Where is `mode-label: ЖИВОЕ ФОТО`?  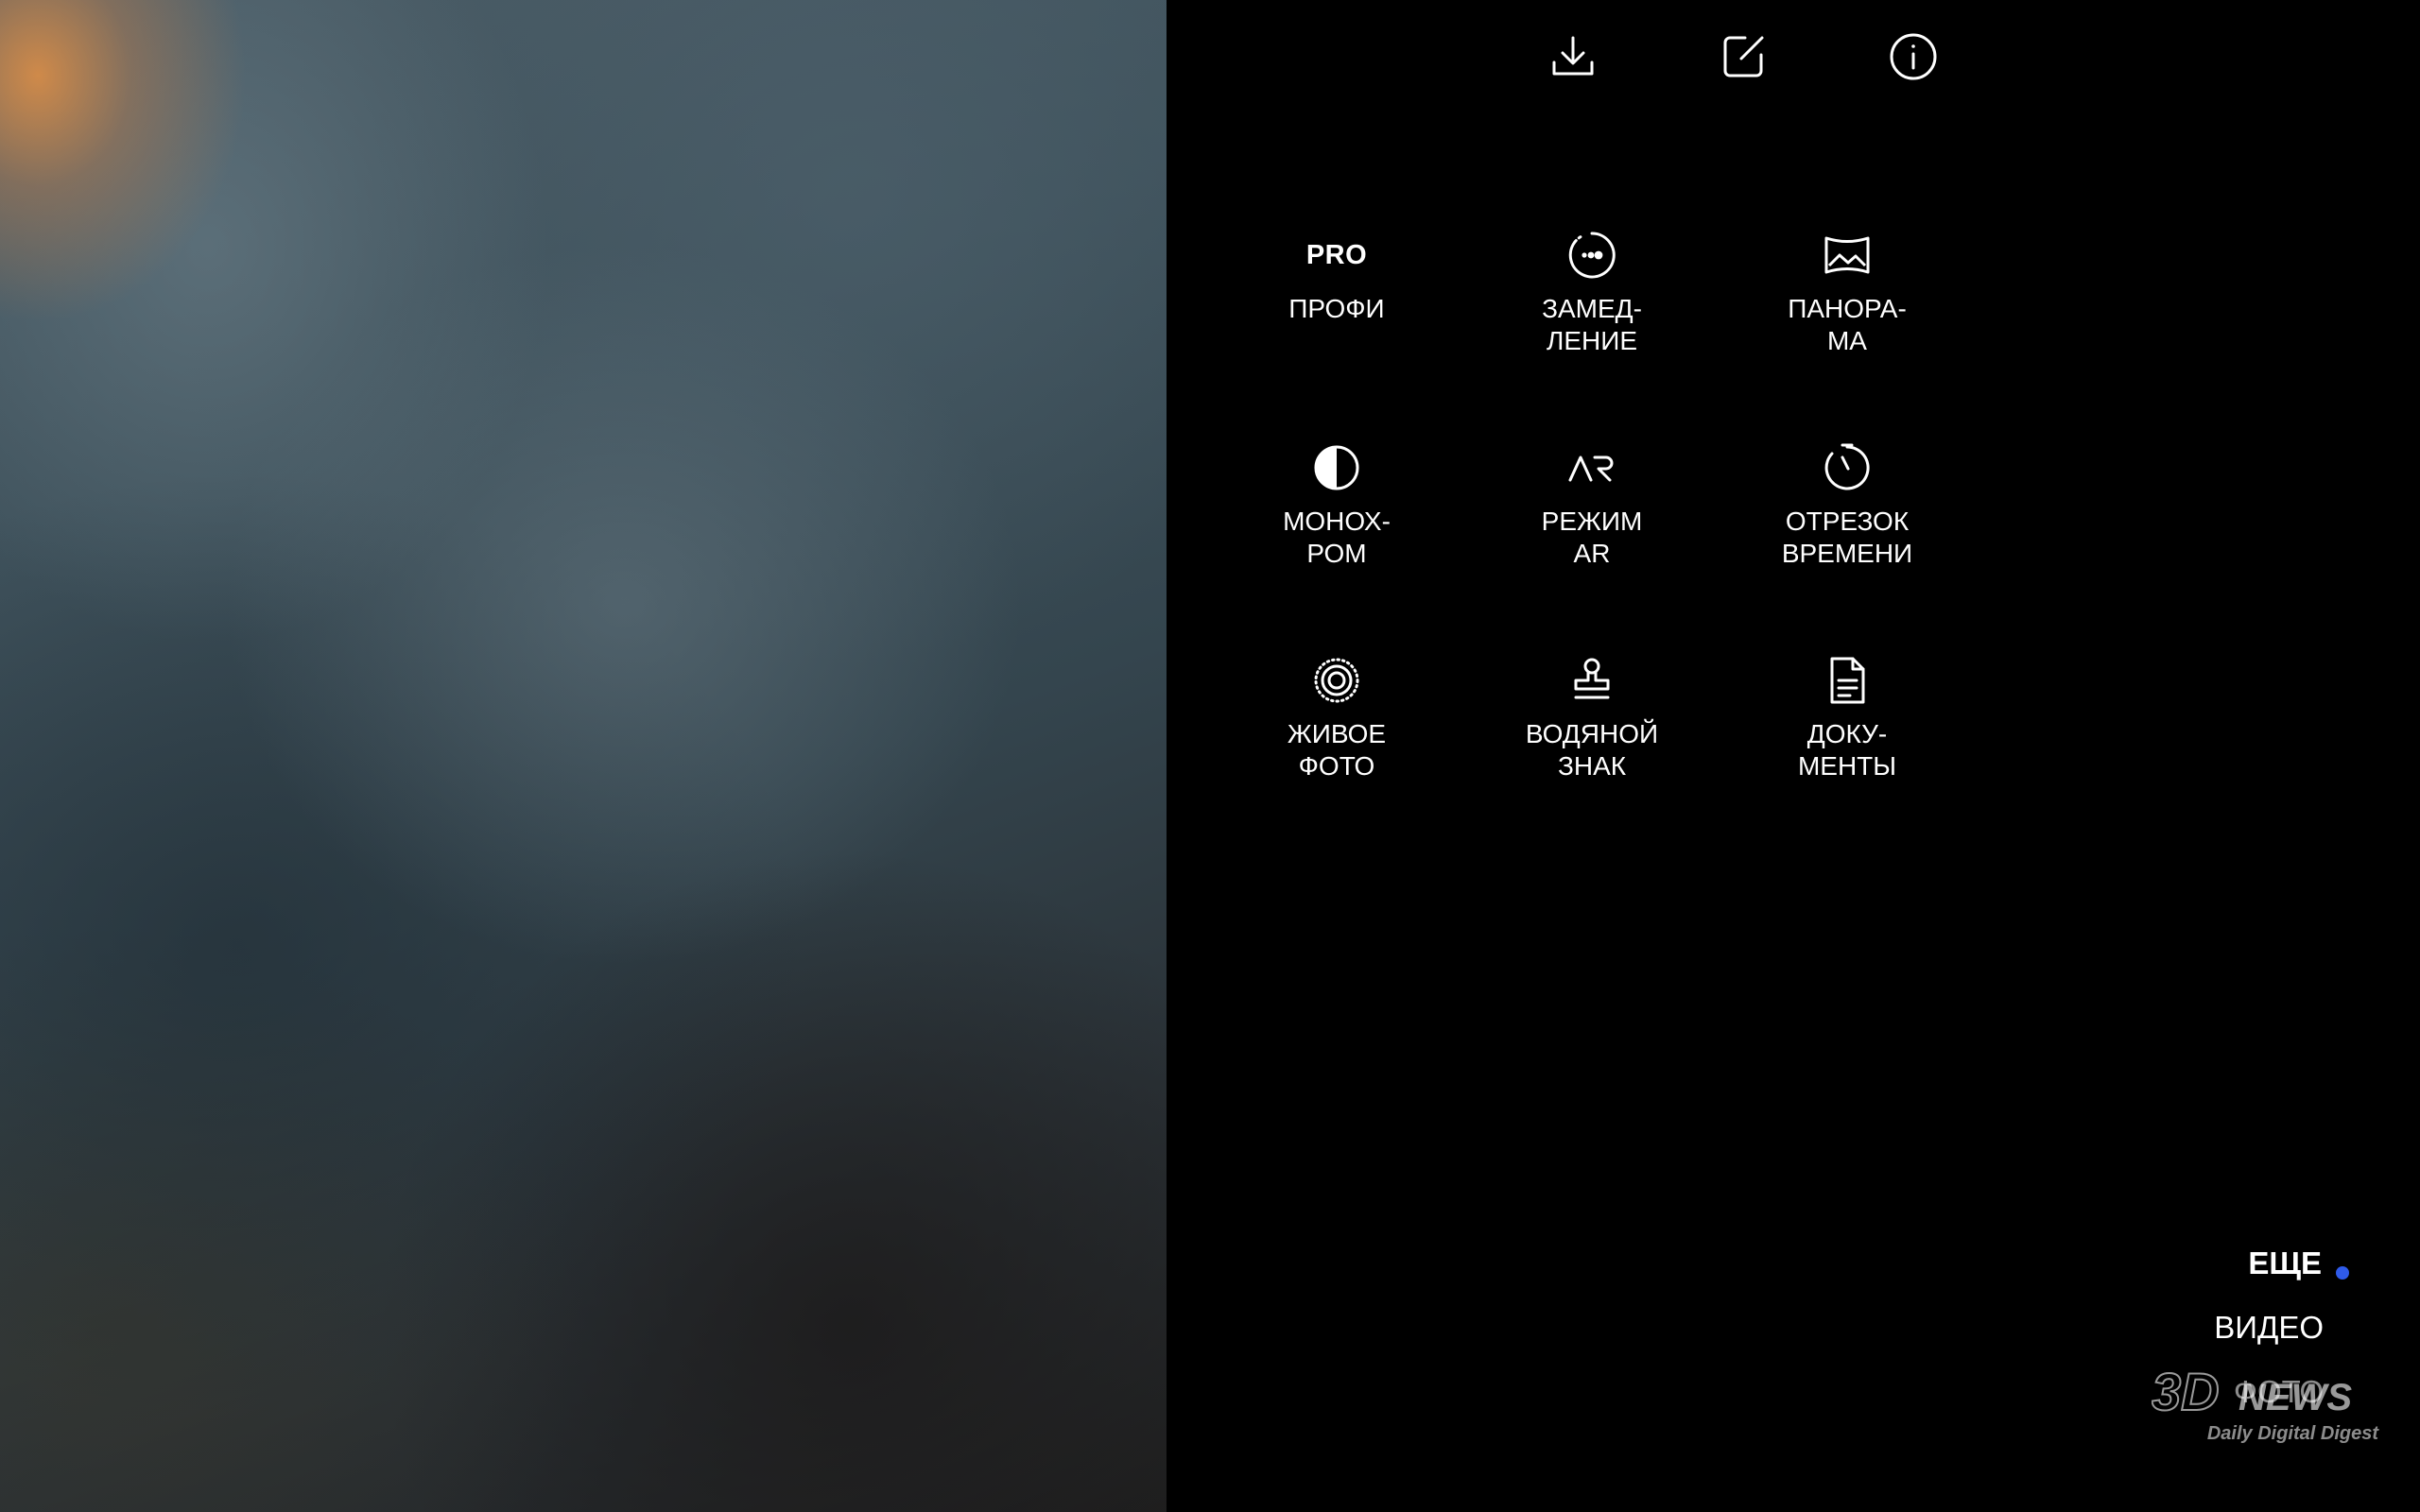 mode-label: ЖИВОЕ ФОТО is located at coordinates (1337, 750).